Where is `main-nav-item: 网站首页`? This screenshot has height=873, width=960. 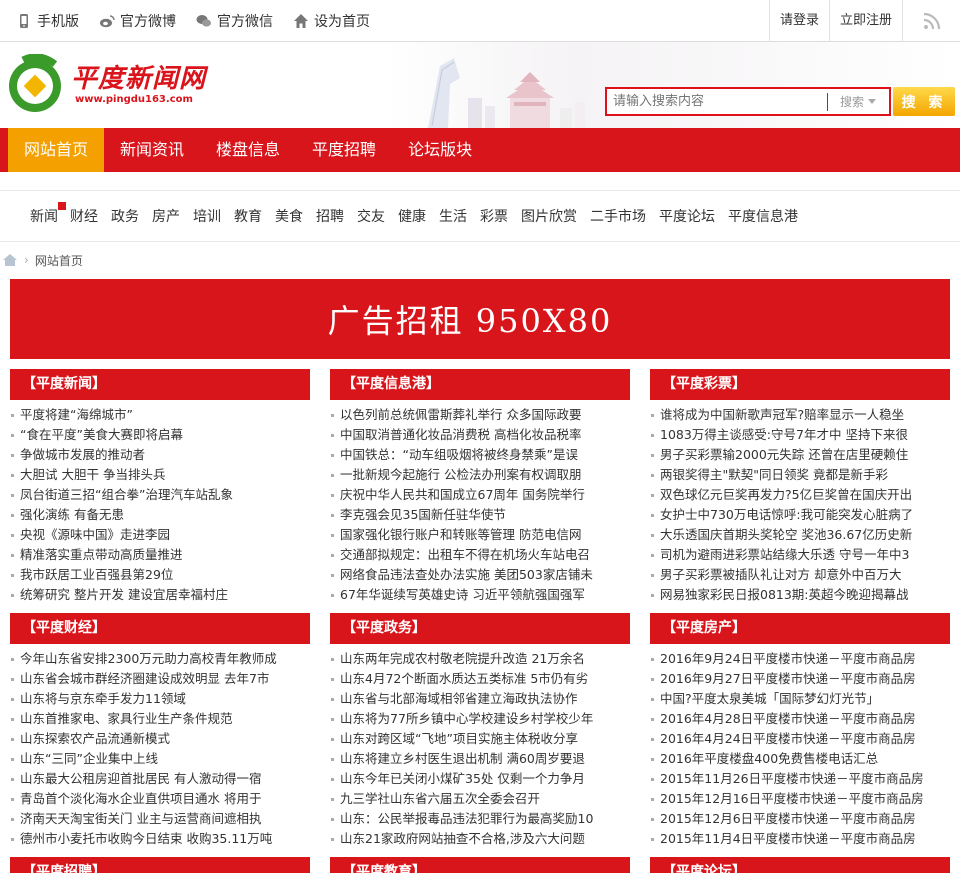
main-nav-item: 网站首页 is located at coordinates (56, 150).